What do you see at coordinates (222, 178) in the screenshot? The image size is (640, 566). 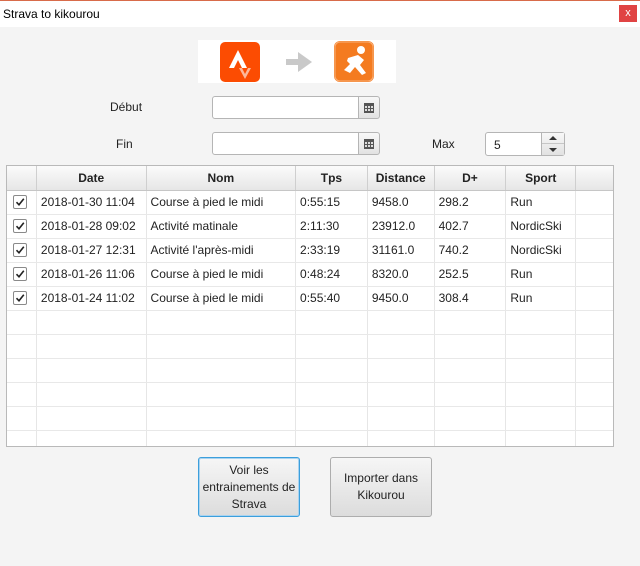 I see `column-header-nom: Nom` at bounding box center [222, 178].